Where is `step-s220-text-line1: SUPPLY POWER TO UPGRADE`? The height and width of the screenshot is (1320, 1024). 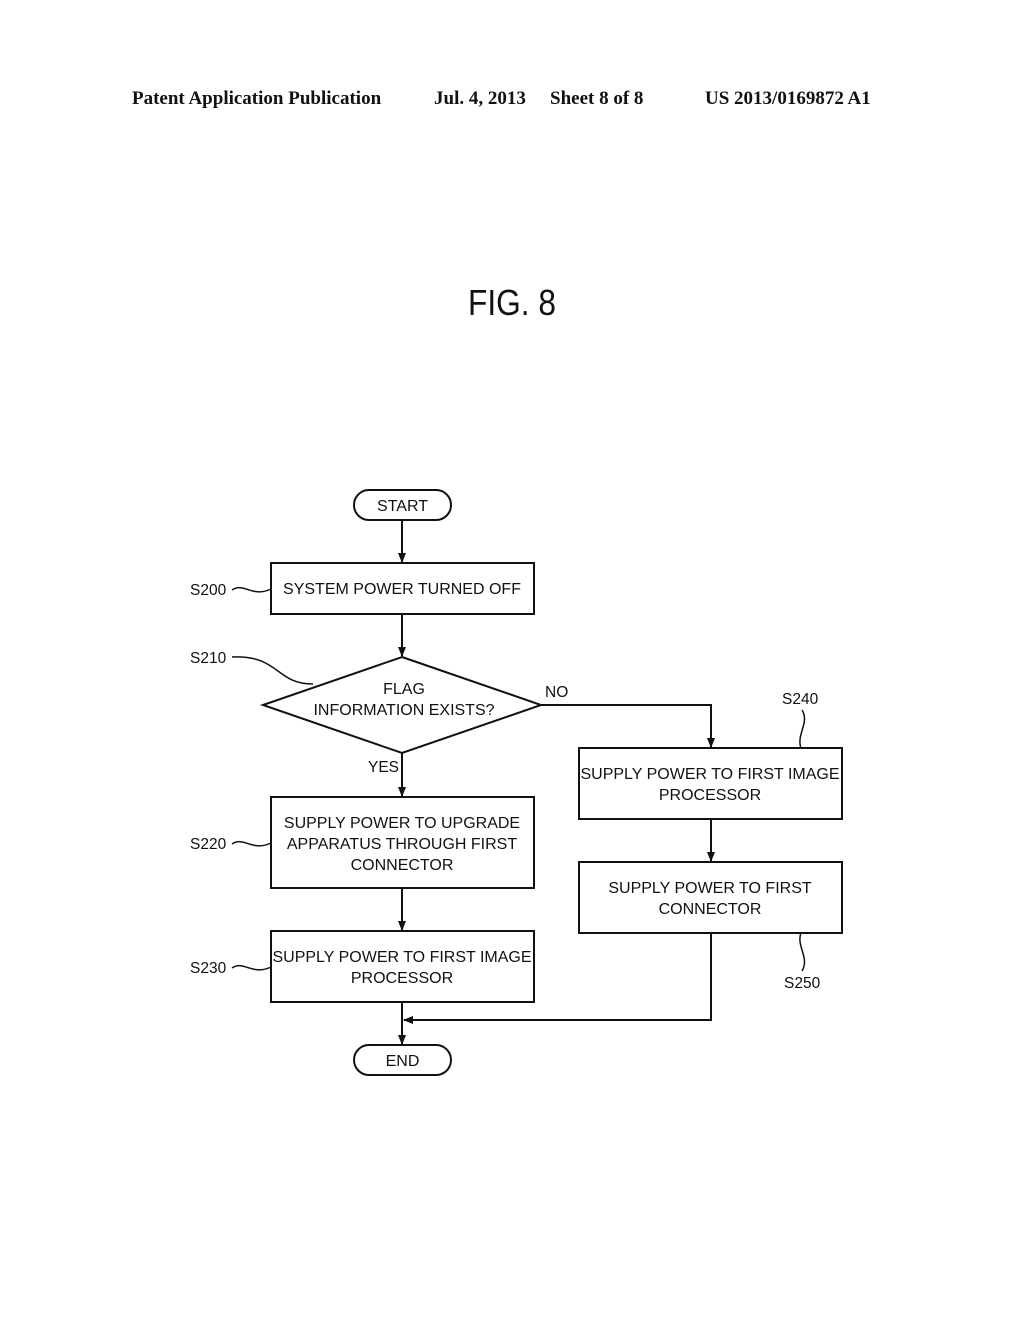 step-s220-text-line1: SUPPLY POWER TO UPGRADE is located at coordinates (402, 823).